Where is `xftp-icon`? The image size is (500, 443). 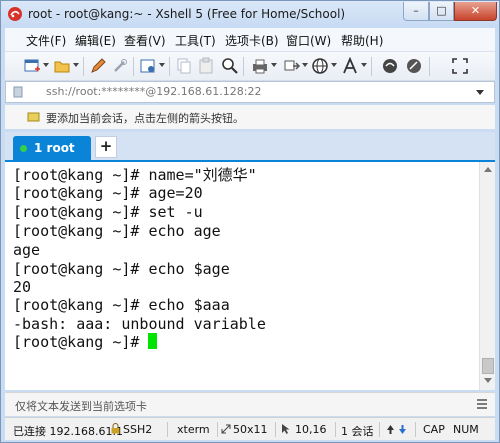
xftp-icon is located at coordinates (390, 66).